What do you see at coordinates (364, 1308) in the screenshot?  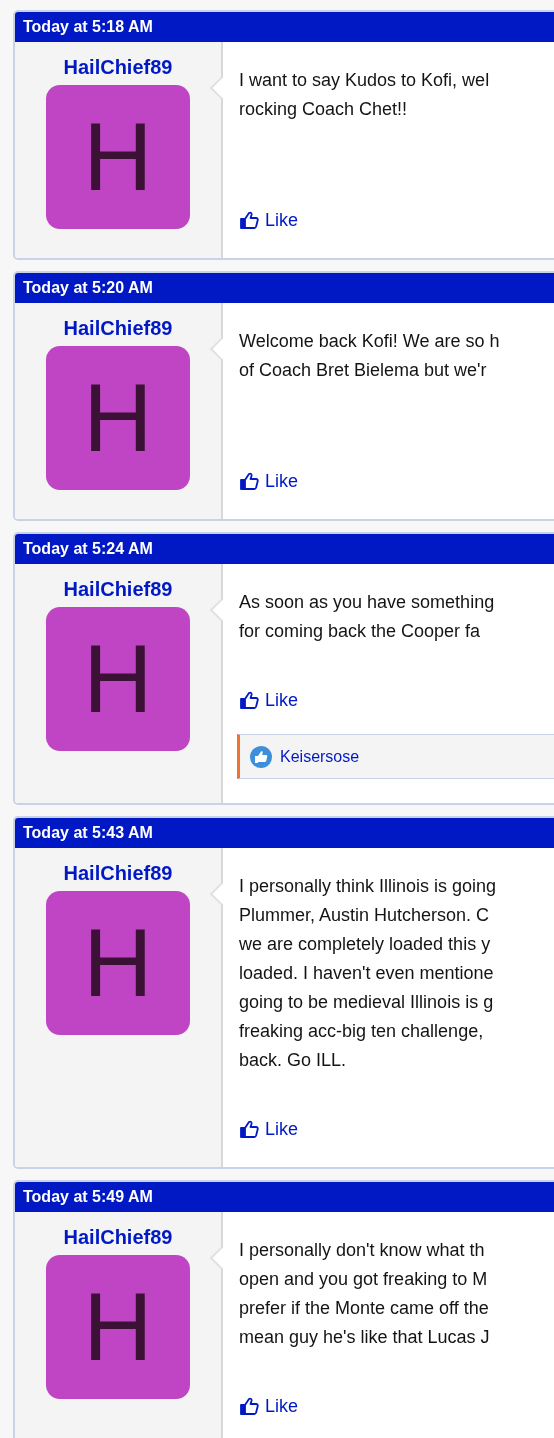 I see `post-text-line: prefer if the Monte came off the` at bounding box center [364, 1308].